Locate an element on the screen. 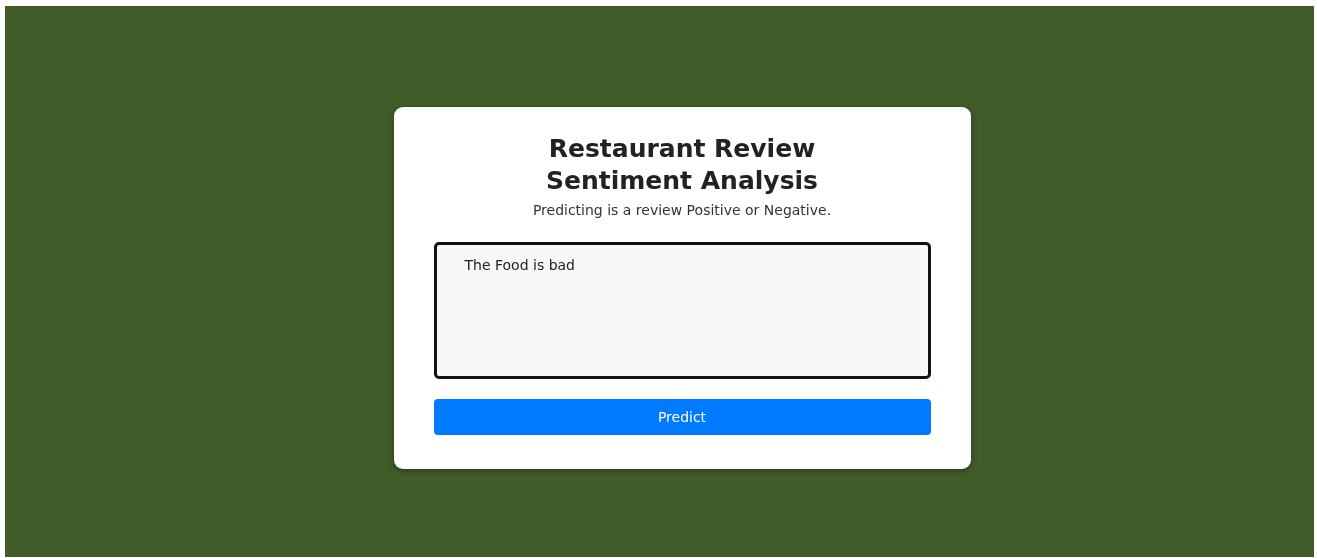 This screenshot has height=558, width=1317. predict-button: Predict is located at coordinates (682, 417).